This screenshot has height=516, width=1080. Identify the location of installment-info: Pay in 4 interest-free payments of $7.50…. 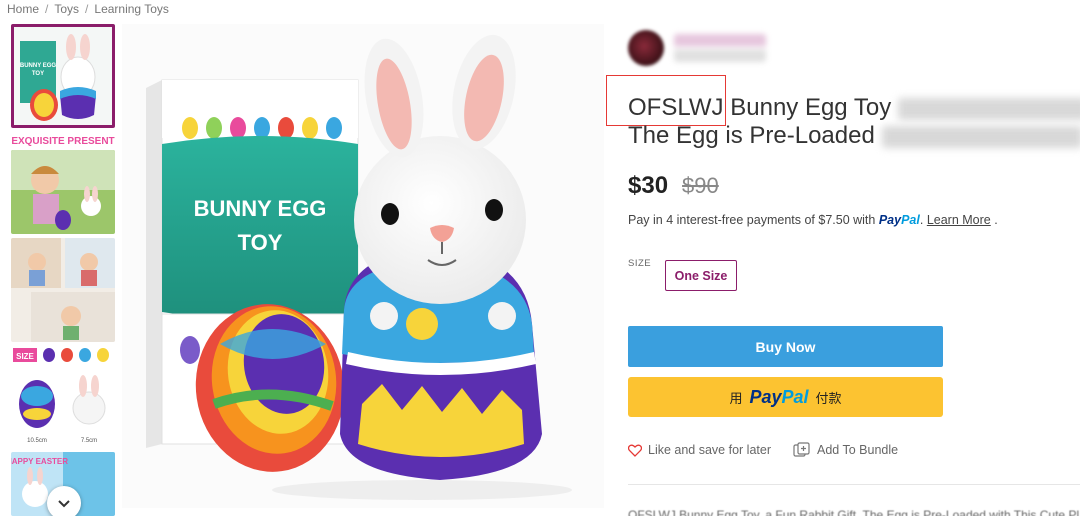
(813, 220).